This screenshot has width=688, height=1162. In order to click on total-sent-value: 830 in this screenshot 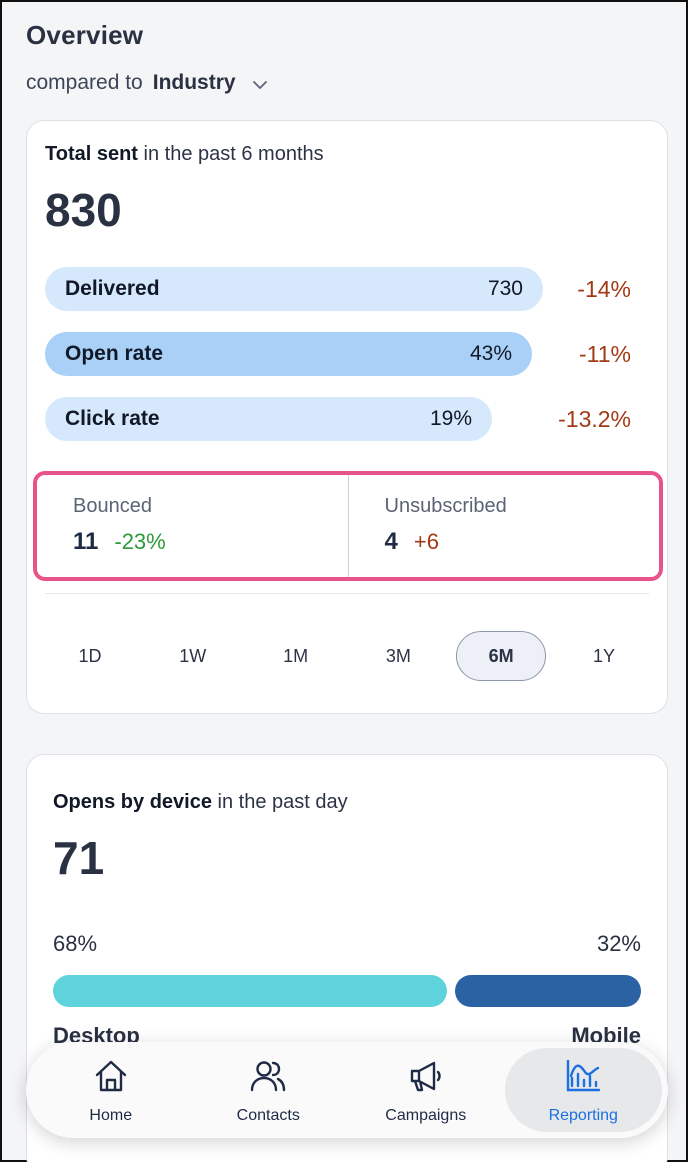, I will do `click(83, 210)`.